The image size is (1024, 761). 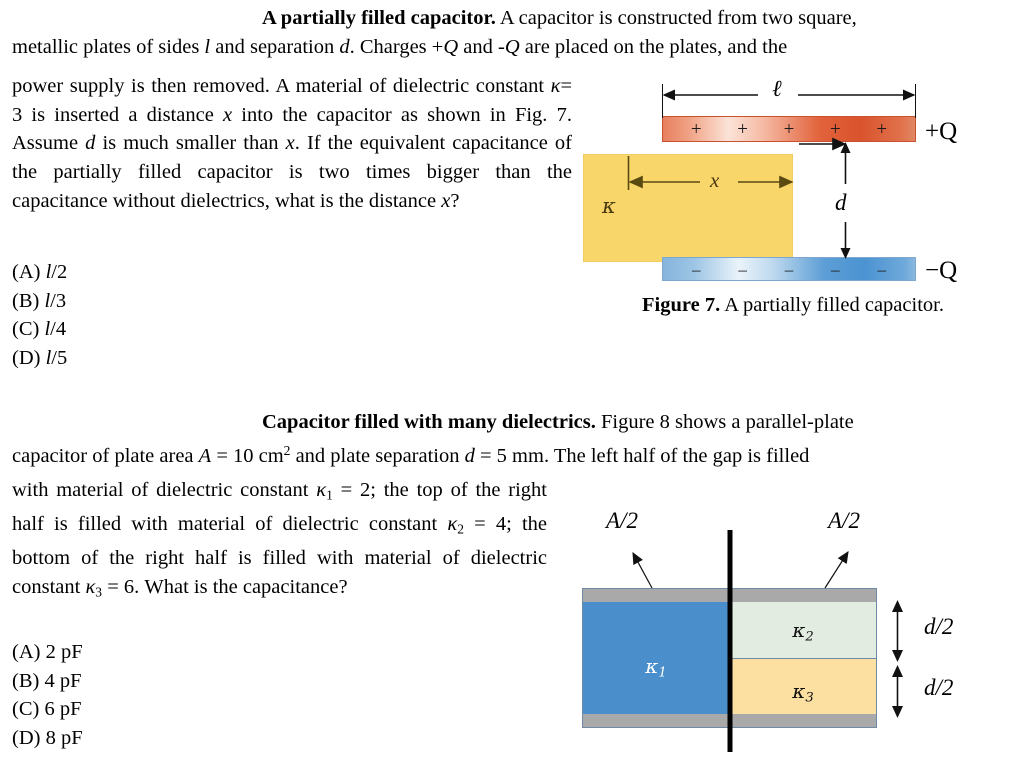 I want to click on figure-7-length-label: ℓ, so click(x=777, y=88).